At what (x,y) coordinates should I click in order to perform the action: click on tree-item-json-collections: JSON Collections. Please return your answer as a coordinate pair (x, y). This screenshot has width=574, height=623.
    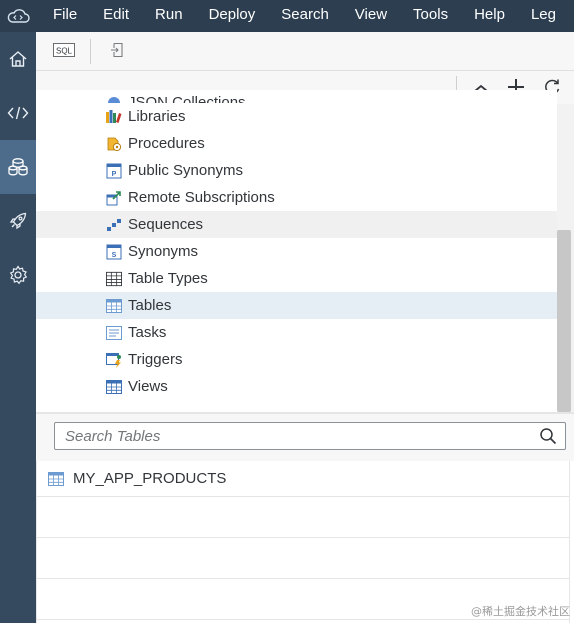
    Looking at the image, I should click on (296, 96).